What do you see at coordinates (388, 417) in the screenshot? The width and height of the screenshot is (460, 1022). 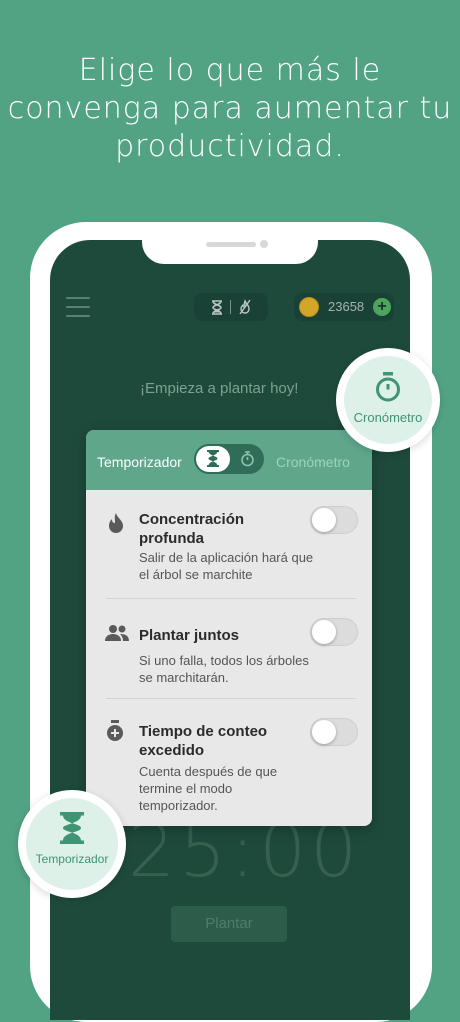 I see `stopwatch-badge-label: Cronómetro` at bounding box center [388, 417].